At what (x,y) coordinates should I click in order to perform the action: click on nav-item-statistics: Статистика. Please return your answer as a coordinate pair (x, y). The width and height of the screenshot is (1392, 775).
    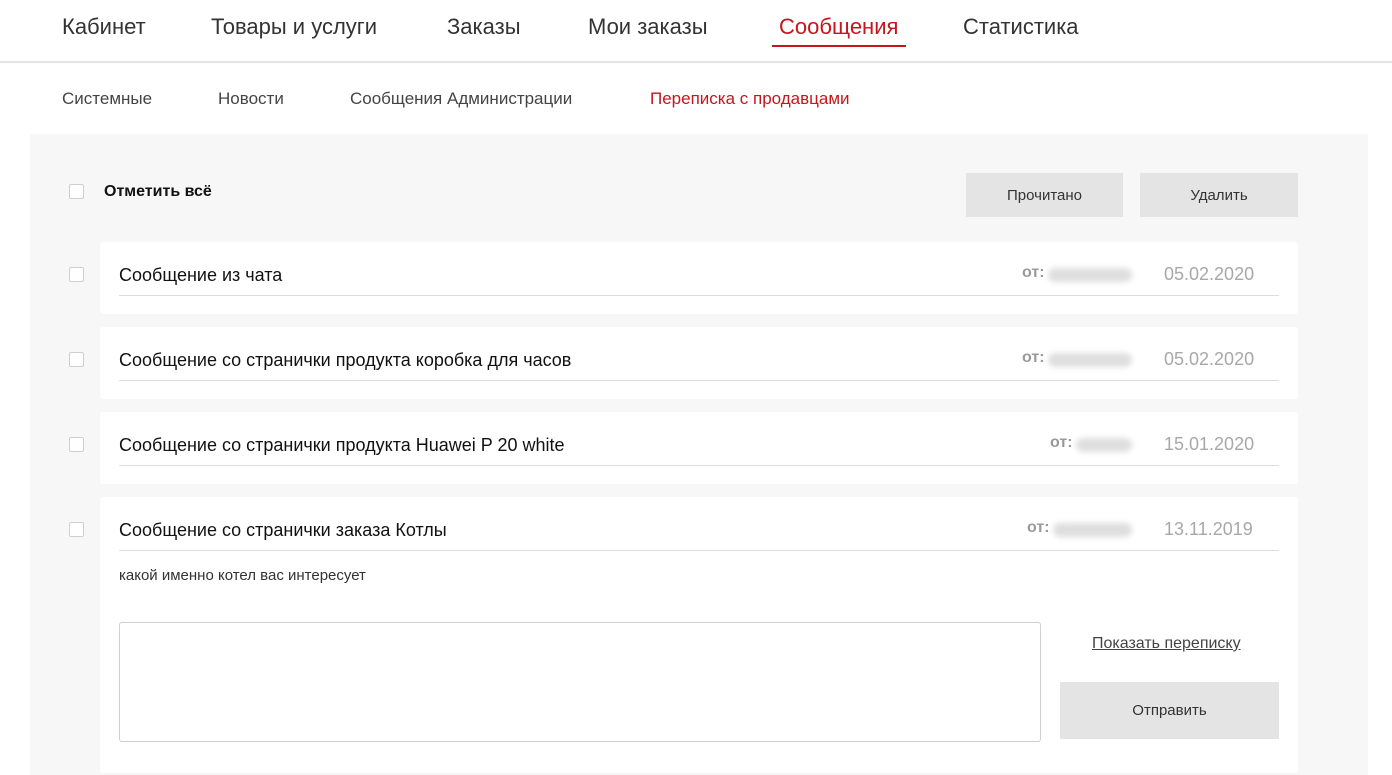
    Looking at the image, I should click on (1021, 27).